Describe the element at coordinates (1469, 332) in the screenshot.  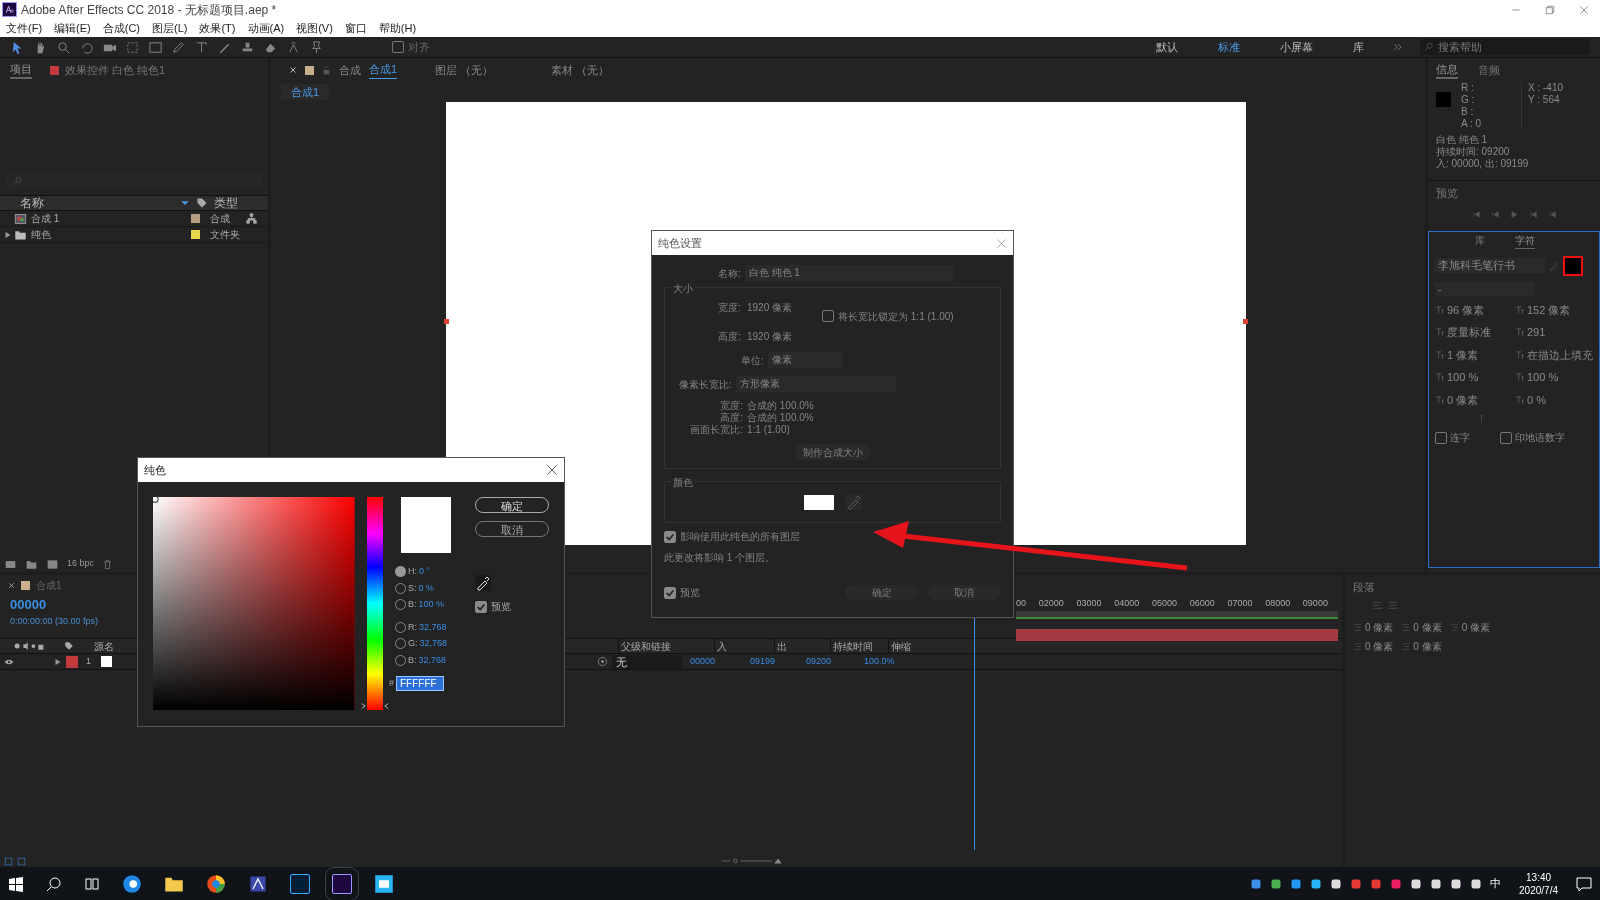
I see `kerning-value: 度量标准` at that location.